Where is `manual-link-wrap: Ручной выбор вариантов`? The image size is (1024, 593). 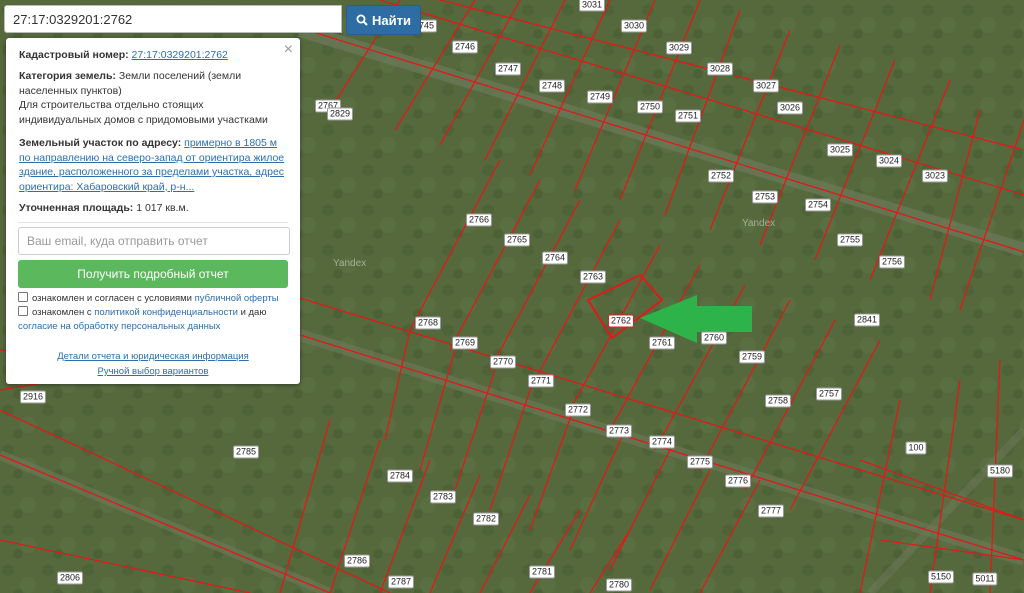
manual-link-wrap: Ручной выбор вариантов is located at coordinates (153, 371).